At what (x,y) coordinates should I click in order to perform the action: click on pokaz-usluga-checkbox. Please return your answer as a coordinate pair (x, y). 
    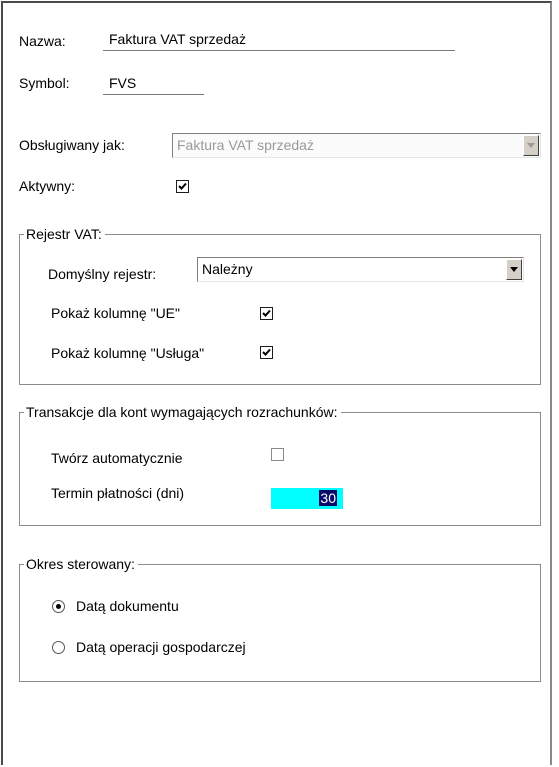
    Looking at the image, I should click on (266, 352).